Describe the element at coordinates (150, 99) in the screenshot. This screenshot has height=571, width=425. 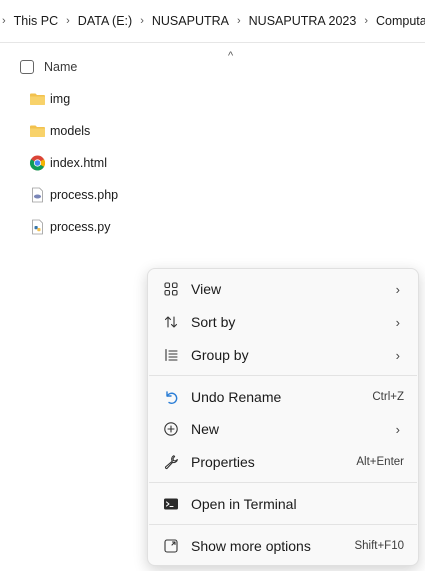
I see `list-item: img` at that location.